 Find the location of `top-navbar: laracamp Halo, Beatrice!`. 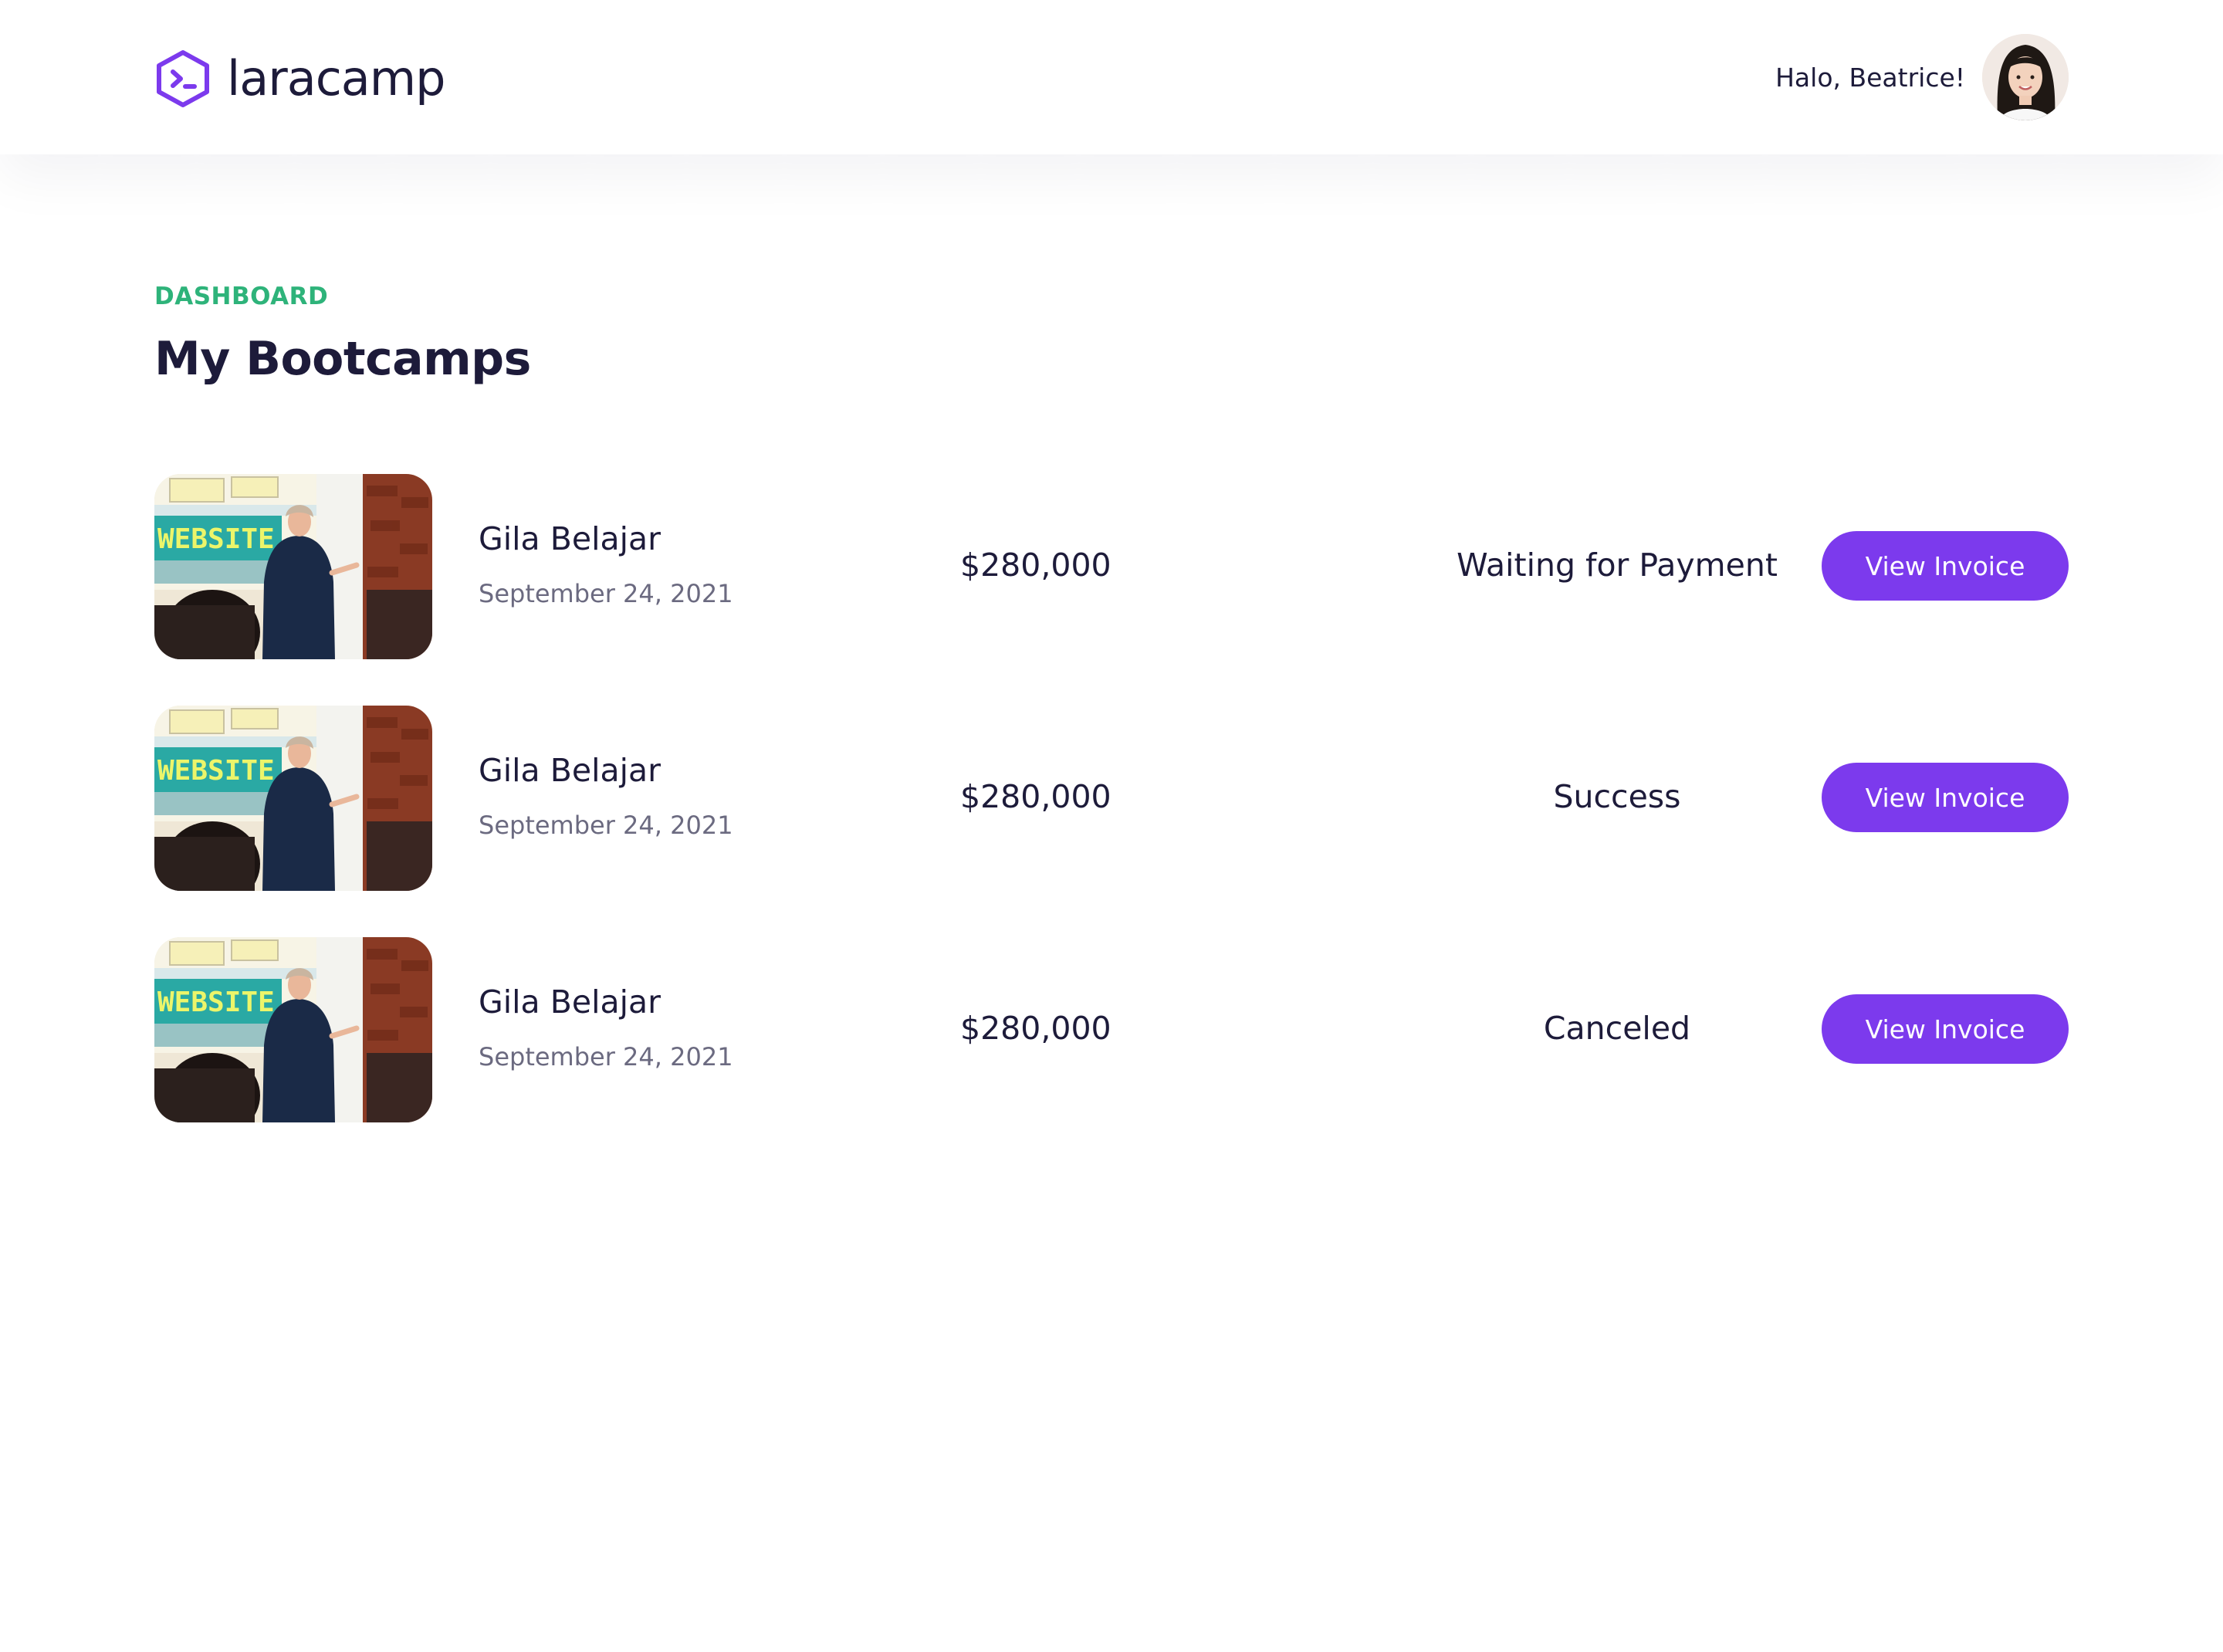

top-navbar: laracamp Halo, Beatrice! is located at coordinates (1111, 77).